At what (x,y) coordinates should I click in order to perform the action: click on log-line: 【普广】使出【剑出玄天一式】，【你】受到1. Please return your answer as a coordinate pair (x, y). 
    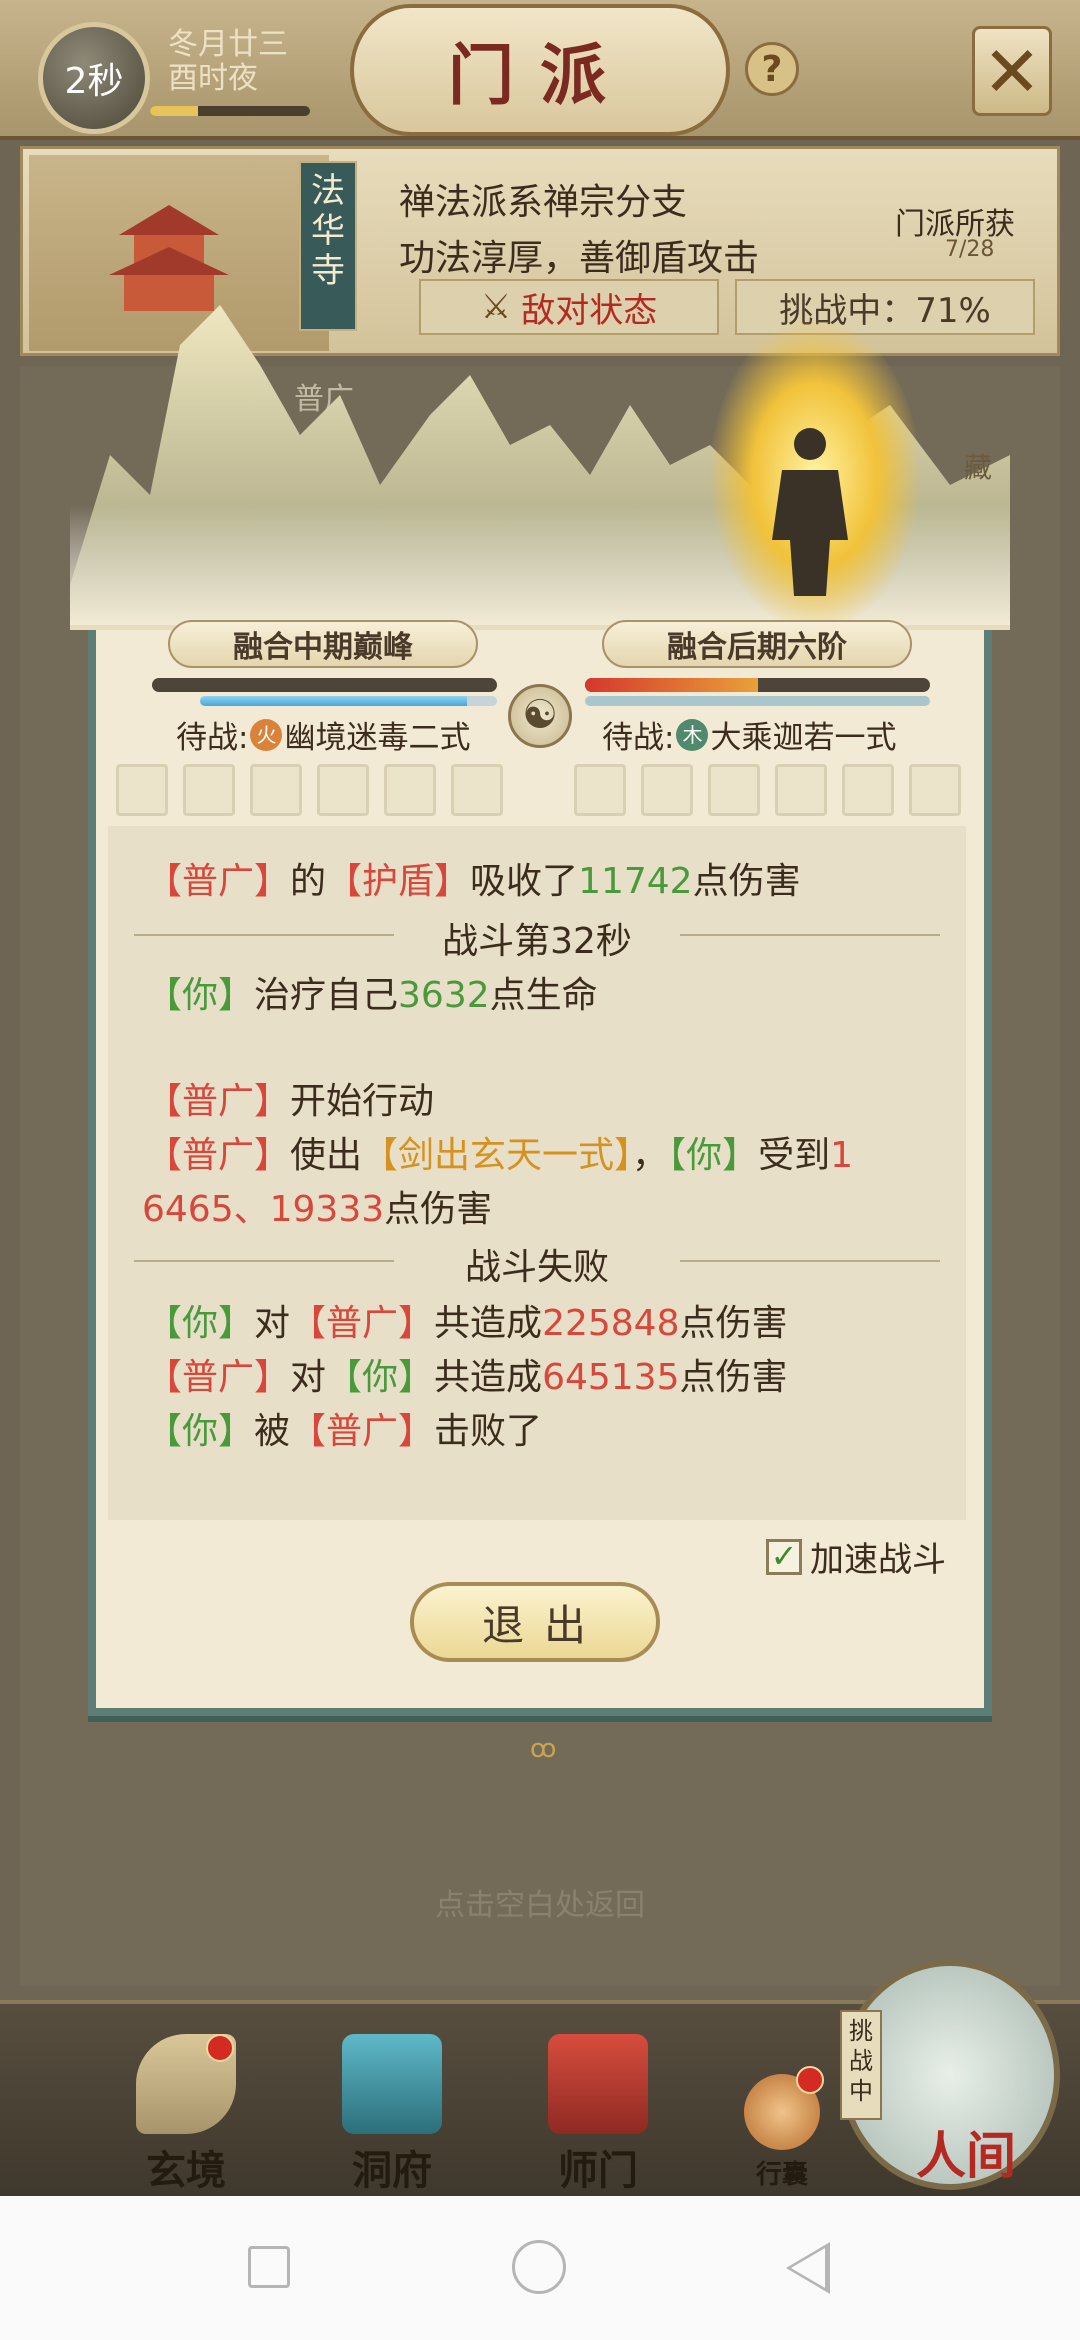
    Looking at the image, I should click on (499, 1155).